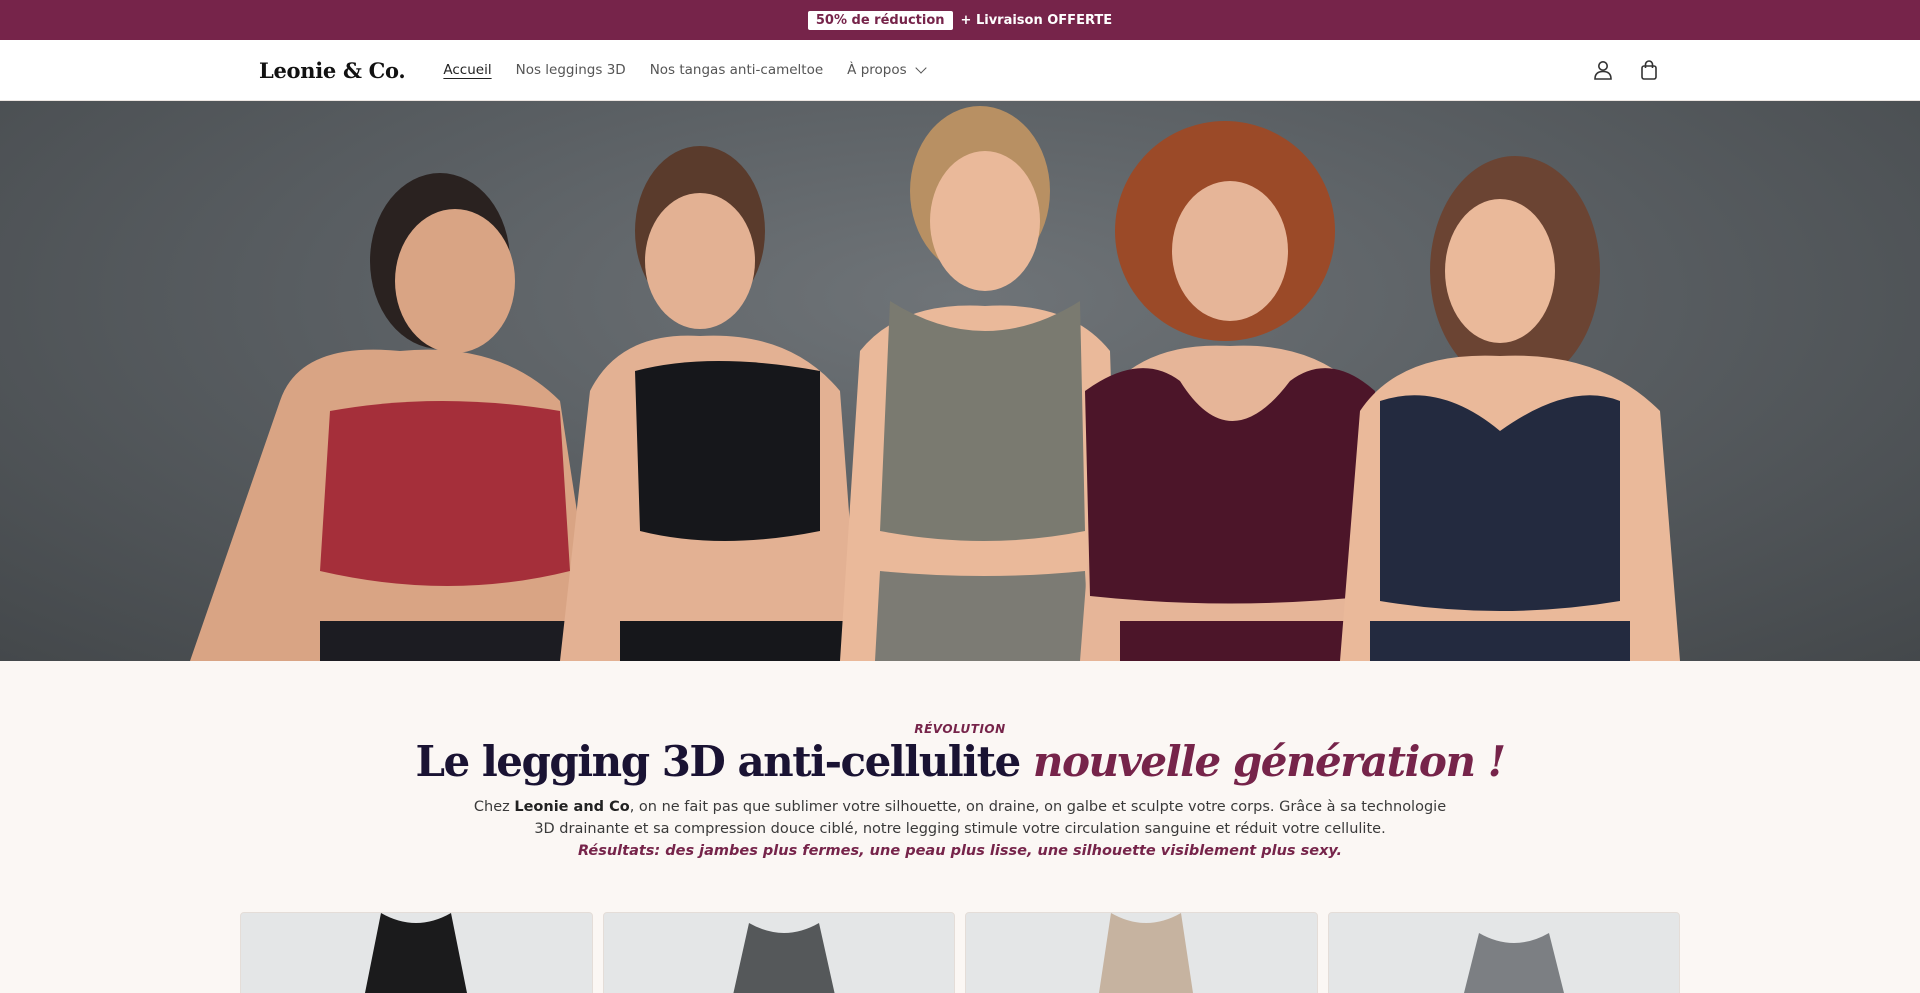  Describe the element at coordinates (494, 807) in the screenshot. I see `desc-prefix: Chez` at that location.